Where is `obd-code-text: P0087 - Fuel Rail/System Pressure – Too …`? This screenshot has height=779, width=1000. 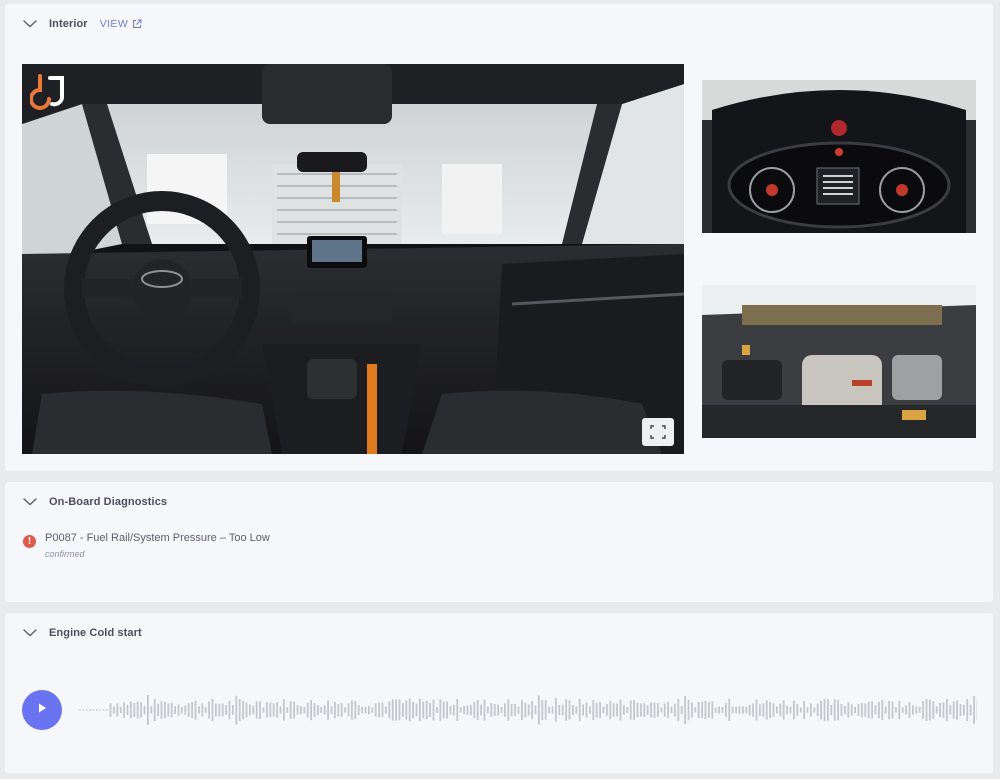 obd-code-text: P0087 - Fuel Rail/System Pressure – Too … is located at coordinates (157, 538).